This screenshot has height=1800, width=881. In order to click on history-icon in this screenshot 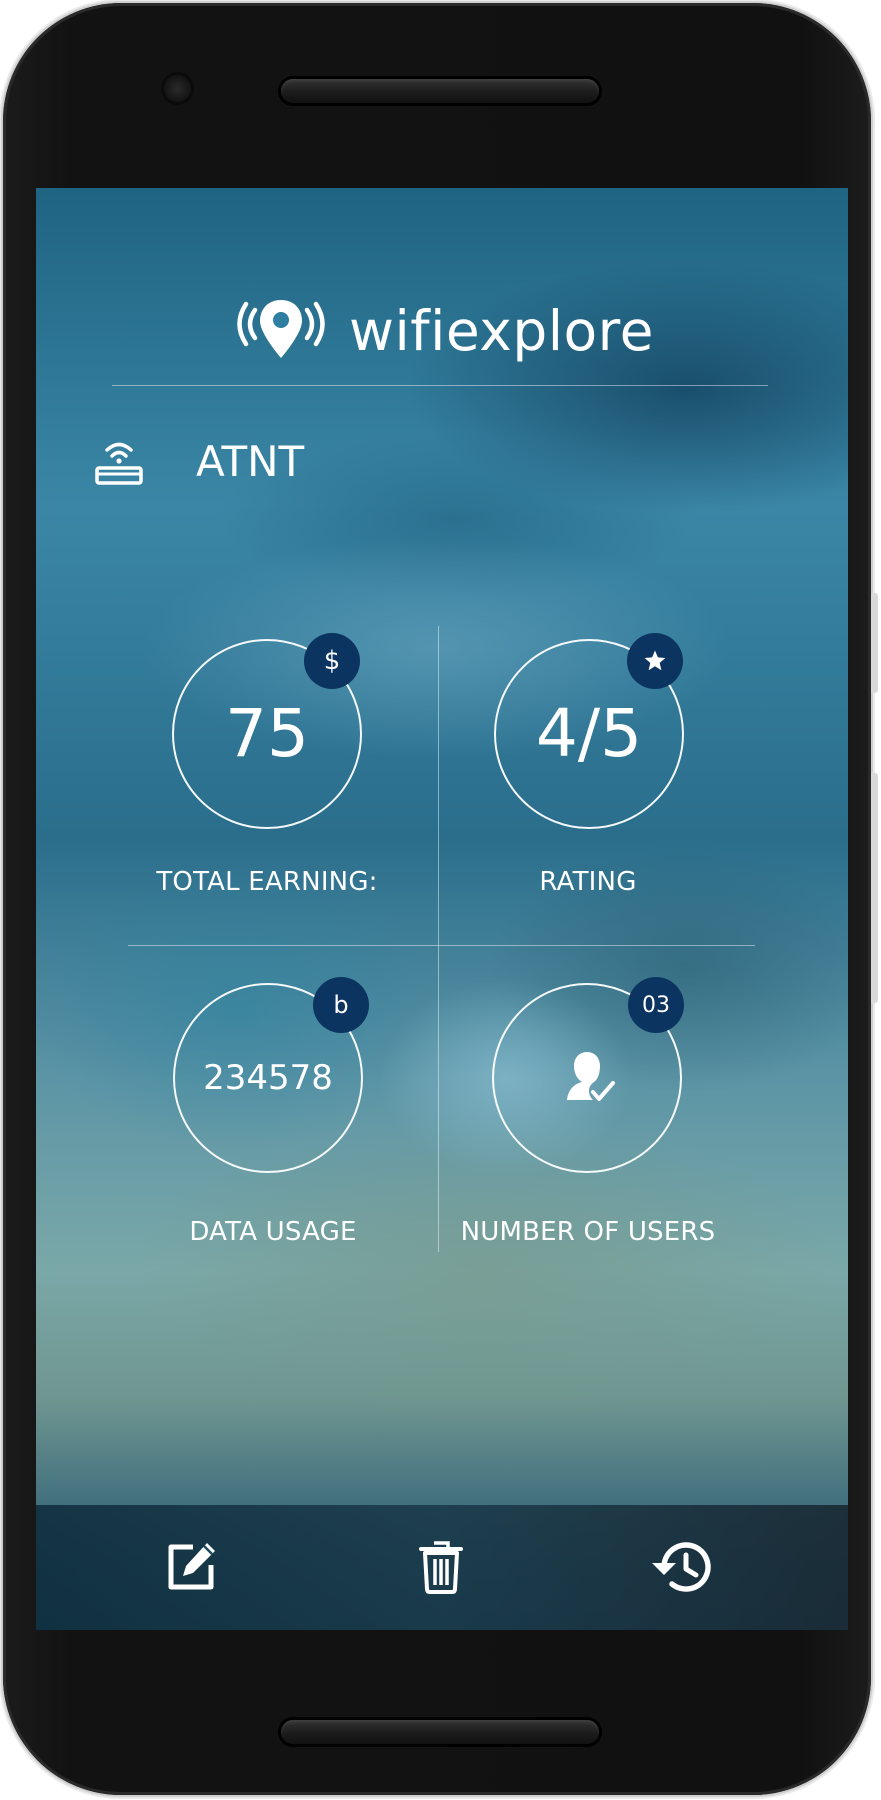, I will do `click(681, 1567)`.